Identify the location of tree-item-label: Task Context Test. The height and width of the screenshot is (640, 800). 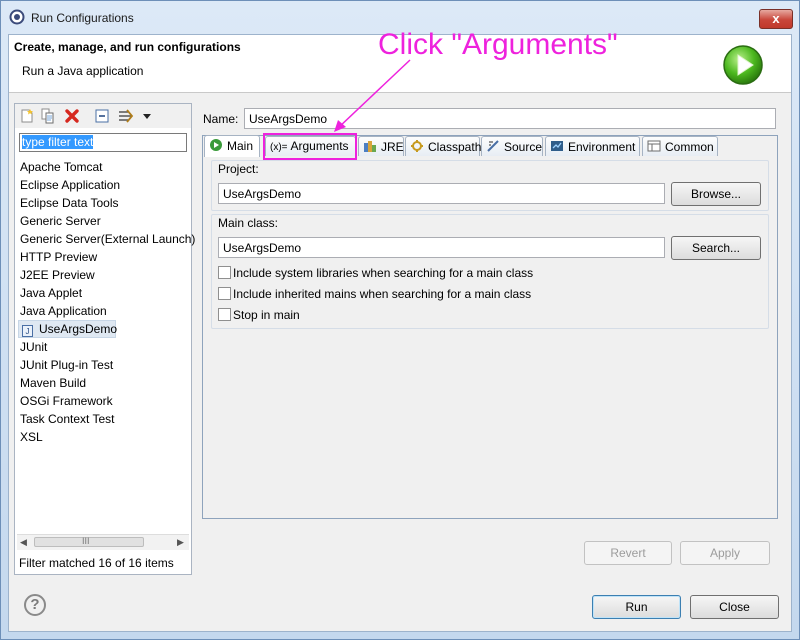
(67, 419).